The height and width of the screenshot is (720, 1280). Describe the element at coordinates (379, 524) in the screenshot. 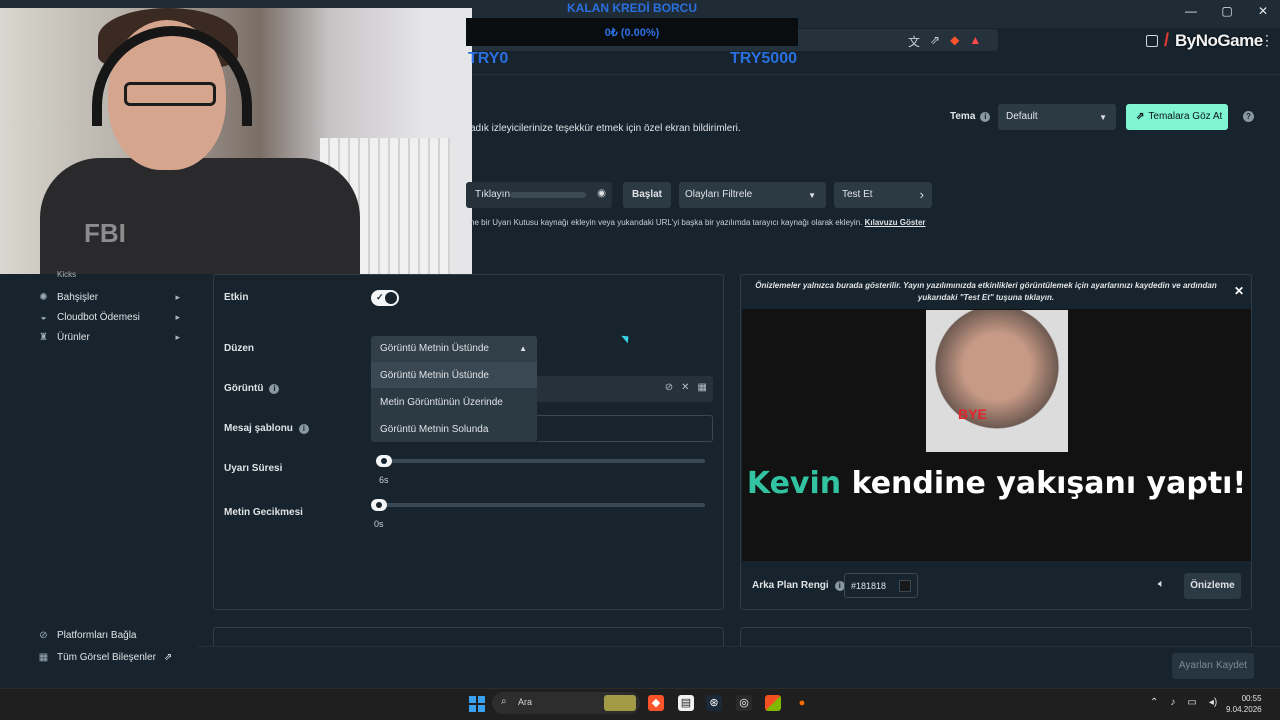

I see `delay-value: 0s` at that location.